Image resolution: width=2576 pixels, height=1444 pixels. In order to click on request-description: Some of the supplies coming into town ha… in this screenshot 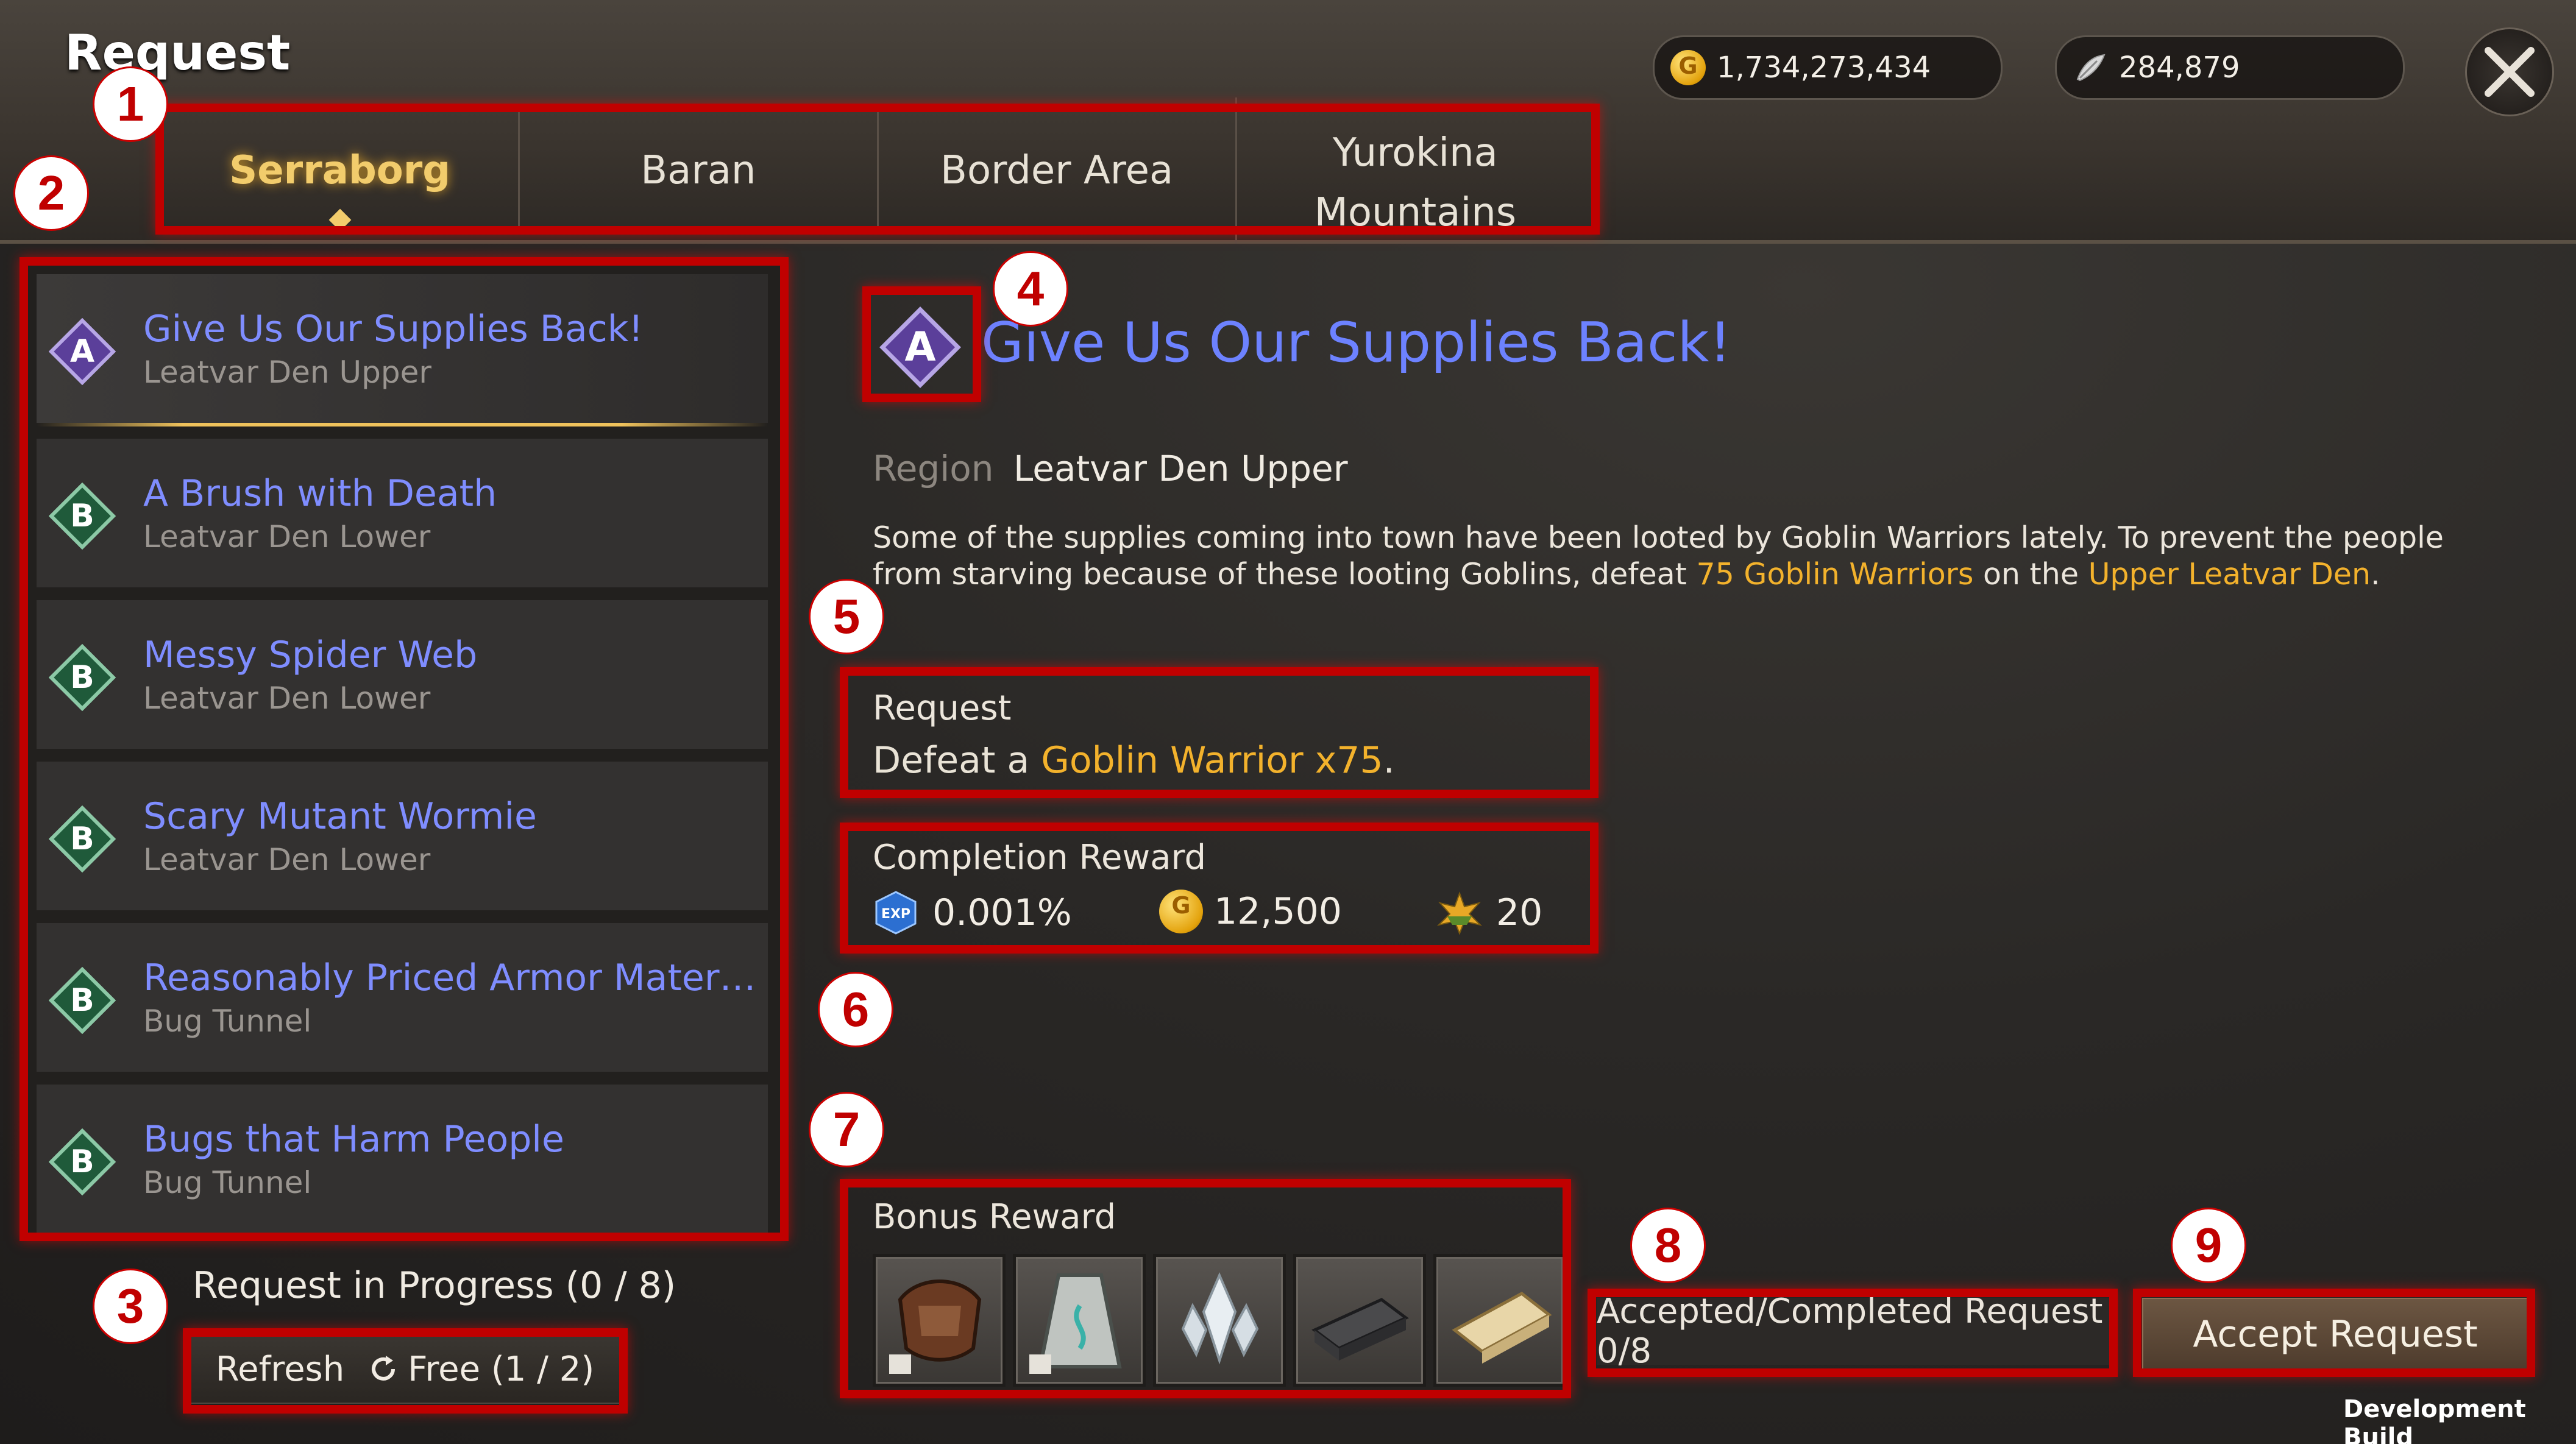, I will do `click(1696, 556)`.